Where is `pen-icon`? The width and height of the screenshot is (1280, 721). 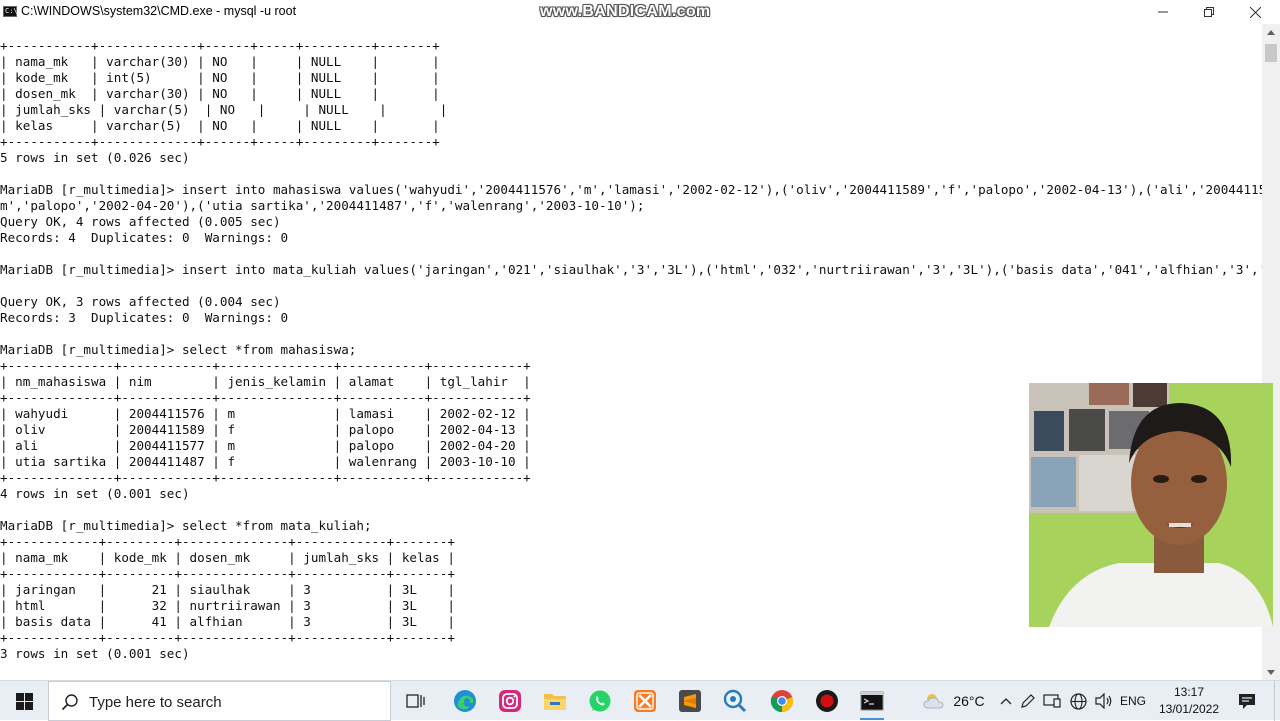 pen-icon is located at coordinates (1028, 701).